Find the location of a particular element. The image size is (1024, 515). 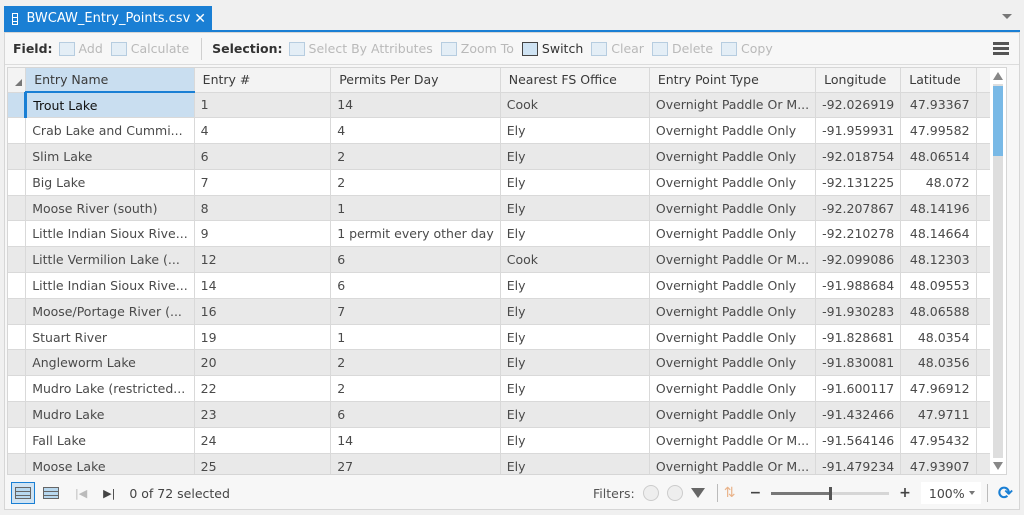

cell-entry-number: 12 is located at coordinates (263, 260).